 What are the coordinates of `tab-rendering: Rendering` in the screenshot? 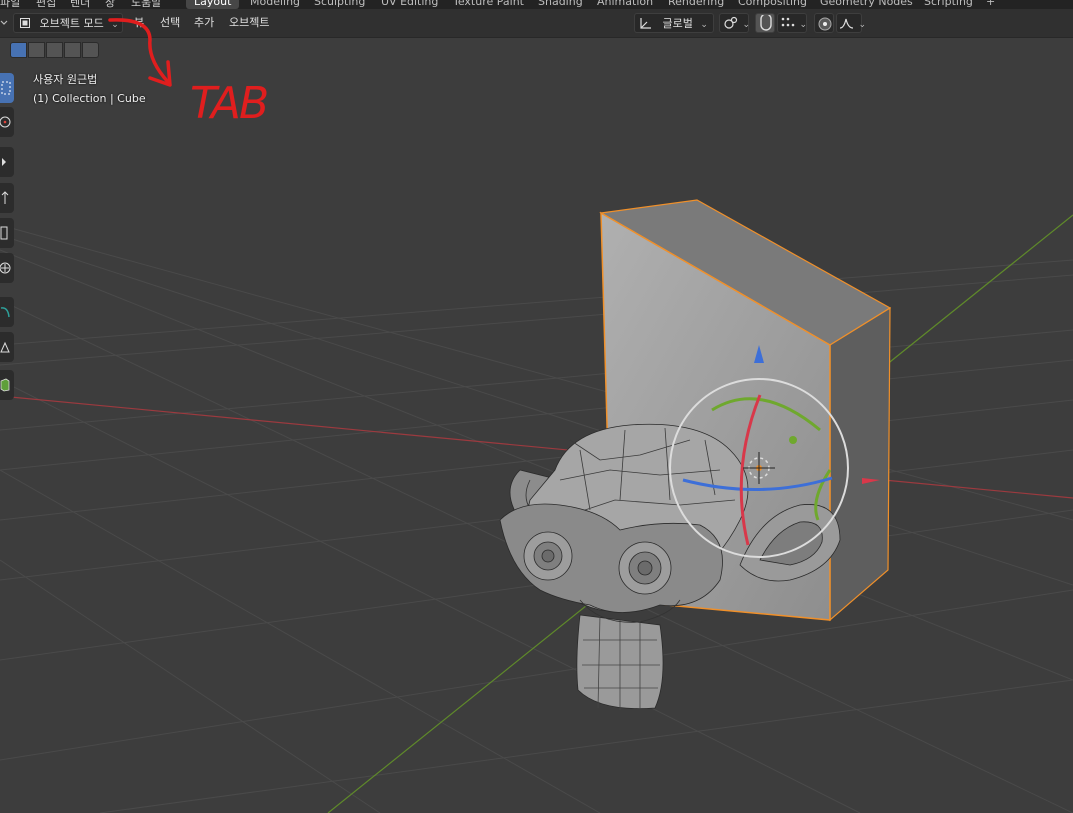 It's located at (696, 4).